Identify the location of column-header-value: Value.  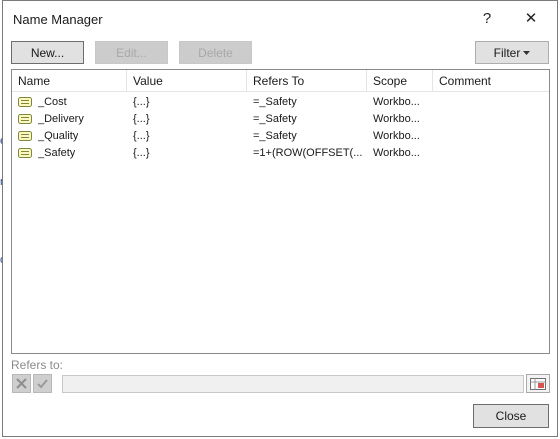
(187, 81).